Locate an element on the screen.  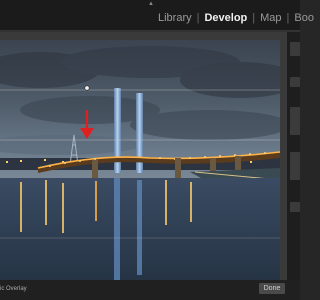
done-button: Done is located at coordinates (272, 288).